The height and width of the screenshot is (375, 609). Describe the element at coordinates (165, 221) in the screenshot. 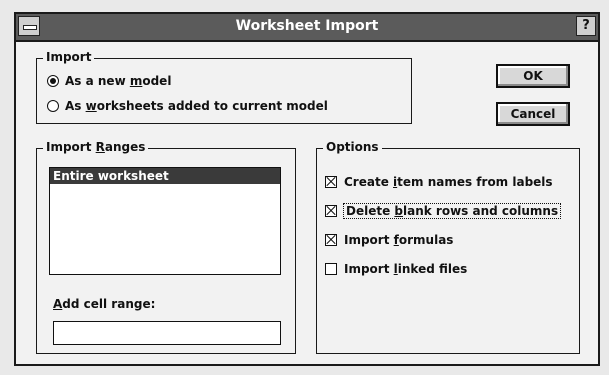

I see `ranges-list: Entire worksheet` at that location.